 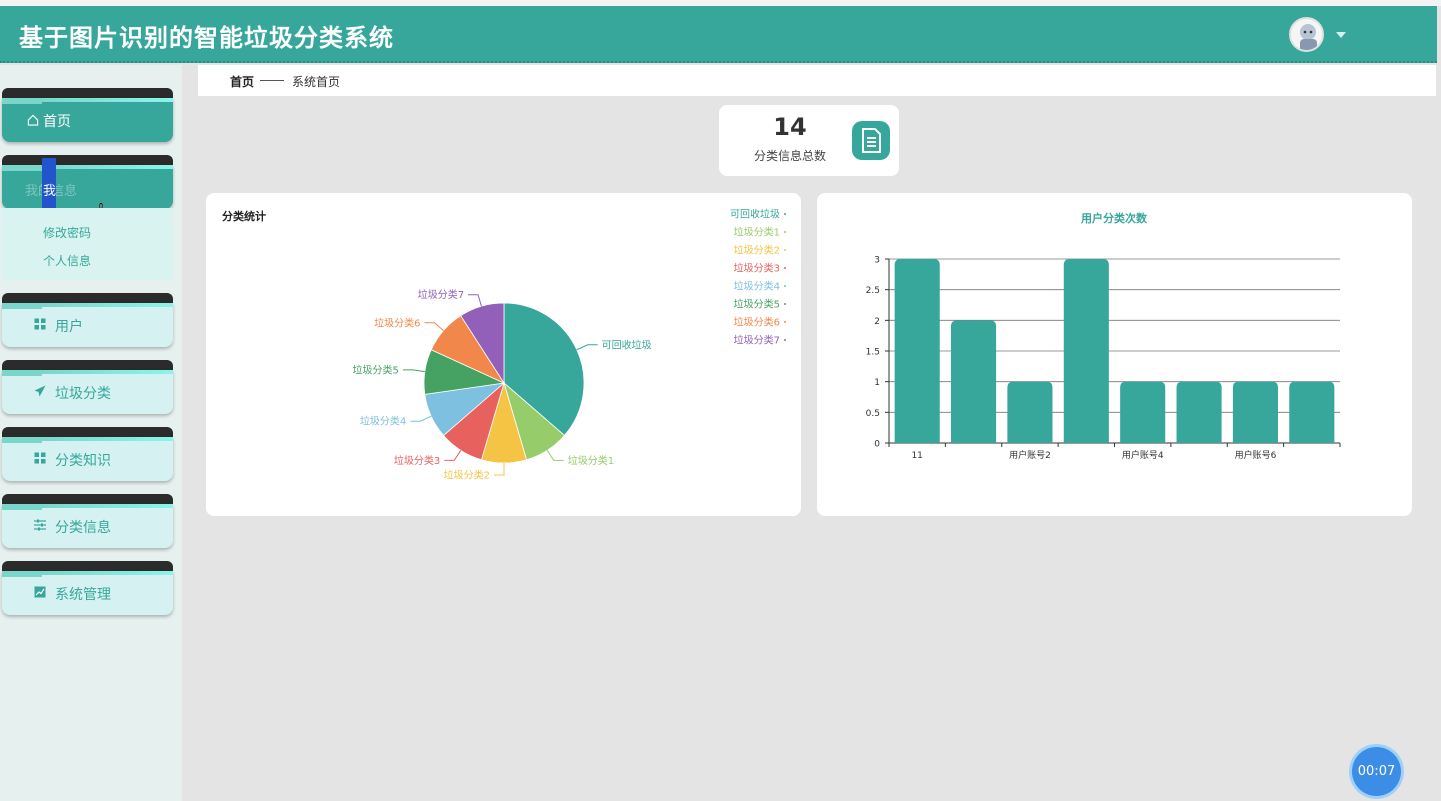 I want to click on legend-label: 垃圾分类3, so click(x=757, y=268).